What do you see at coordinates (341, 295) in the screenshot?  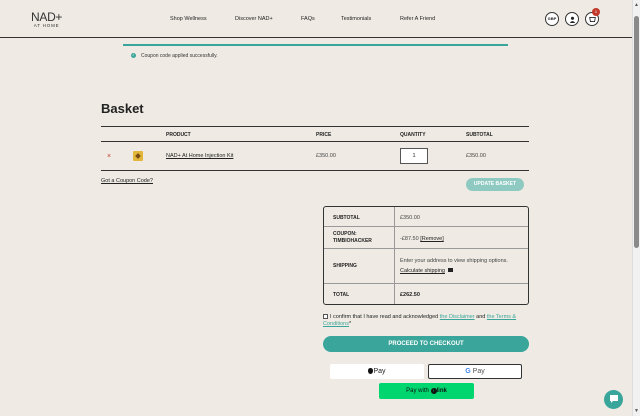 I see `total-label: TOTAL` at bounding box center [341, 295].